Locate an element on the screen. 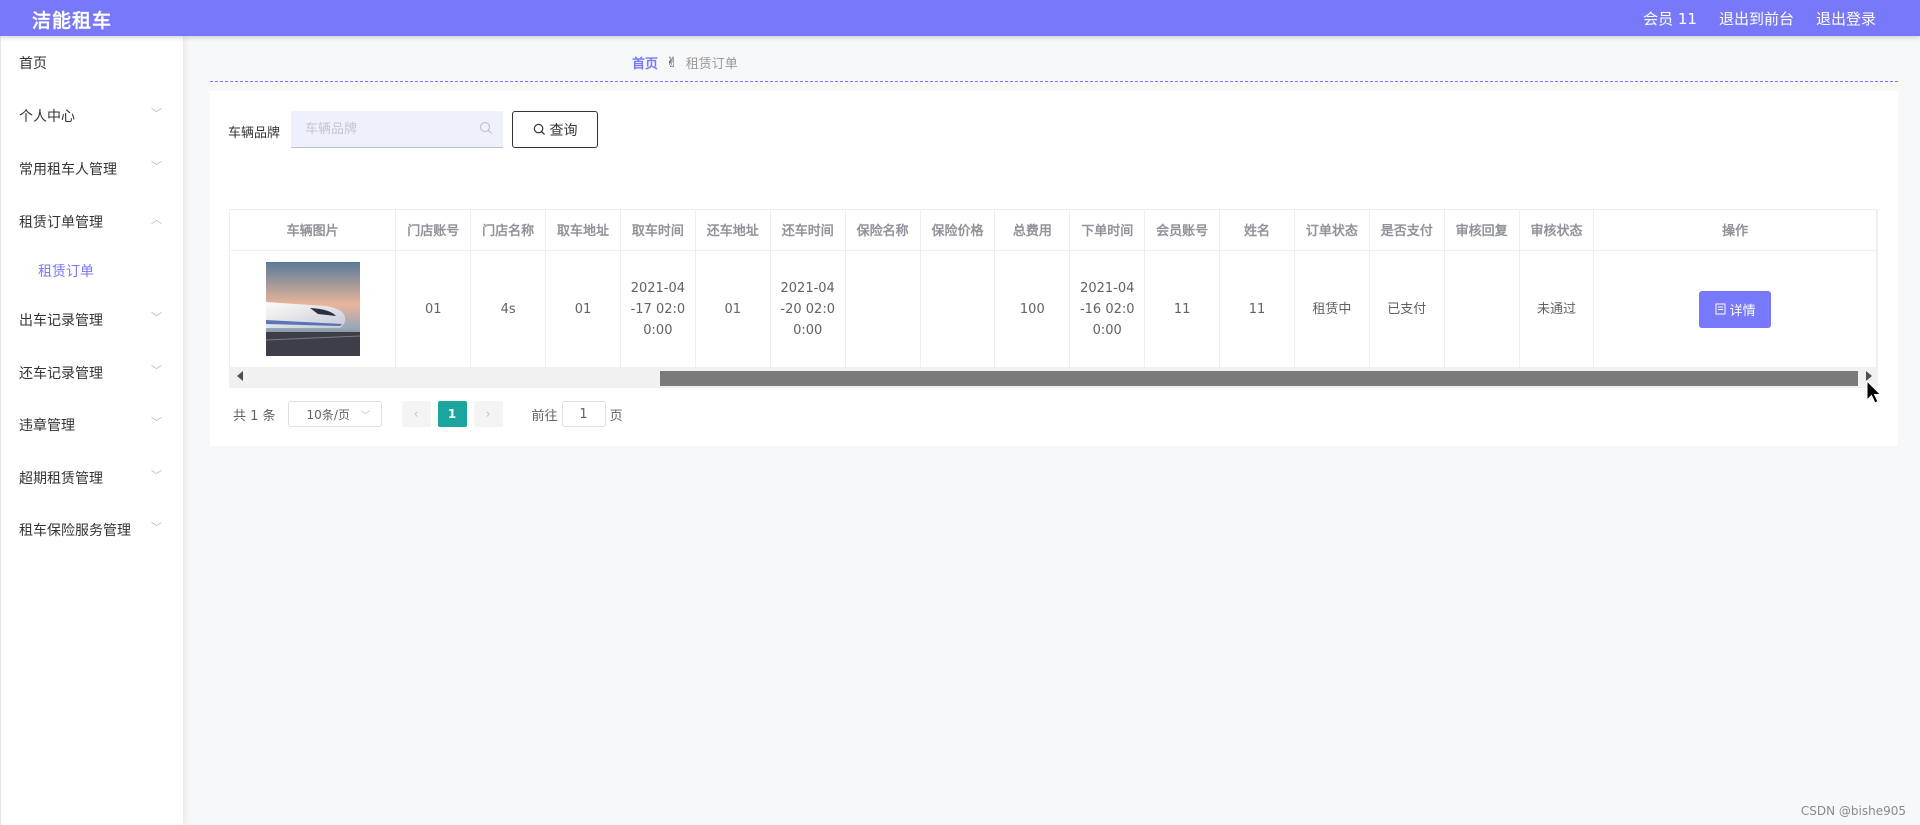 The image size is (1920, 825). sidebar-item-insurance-service: 租车保险服务管理 ﹀ is located at coordinates (92, 529).